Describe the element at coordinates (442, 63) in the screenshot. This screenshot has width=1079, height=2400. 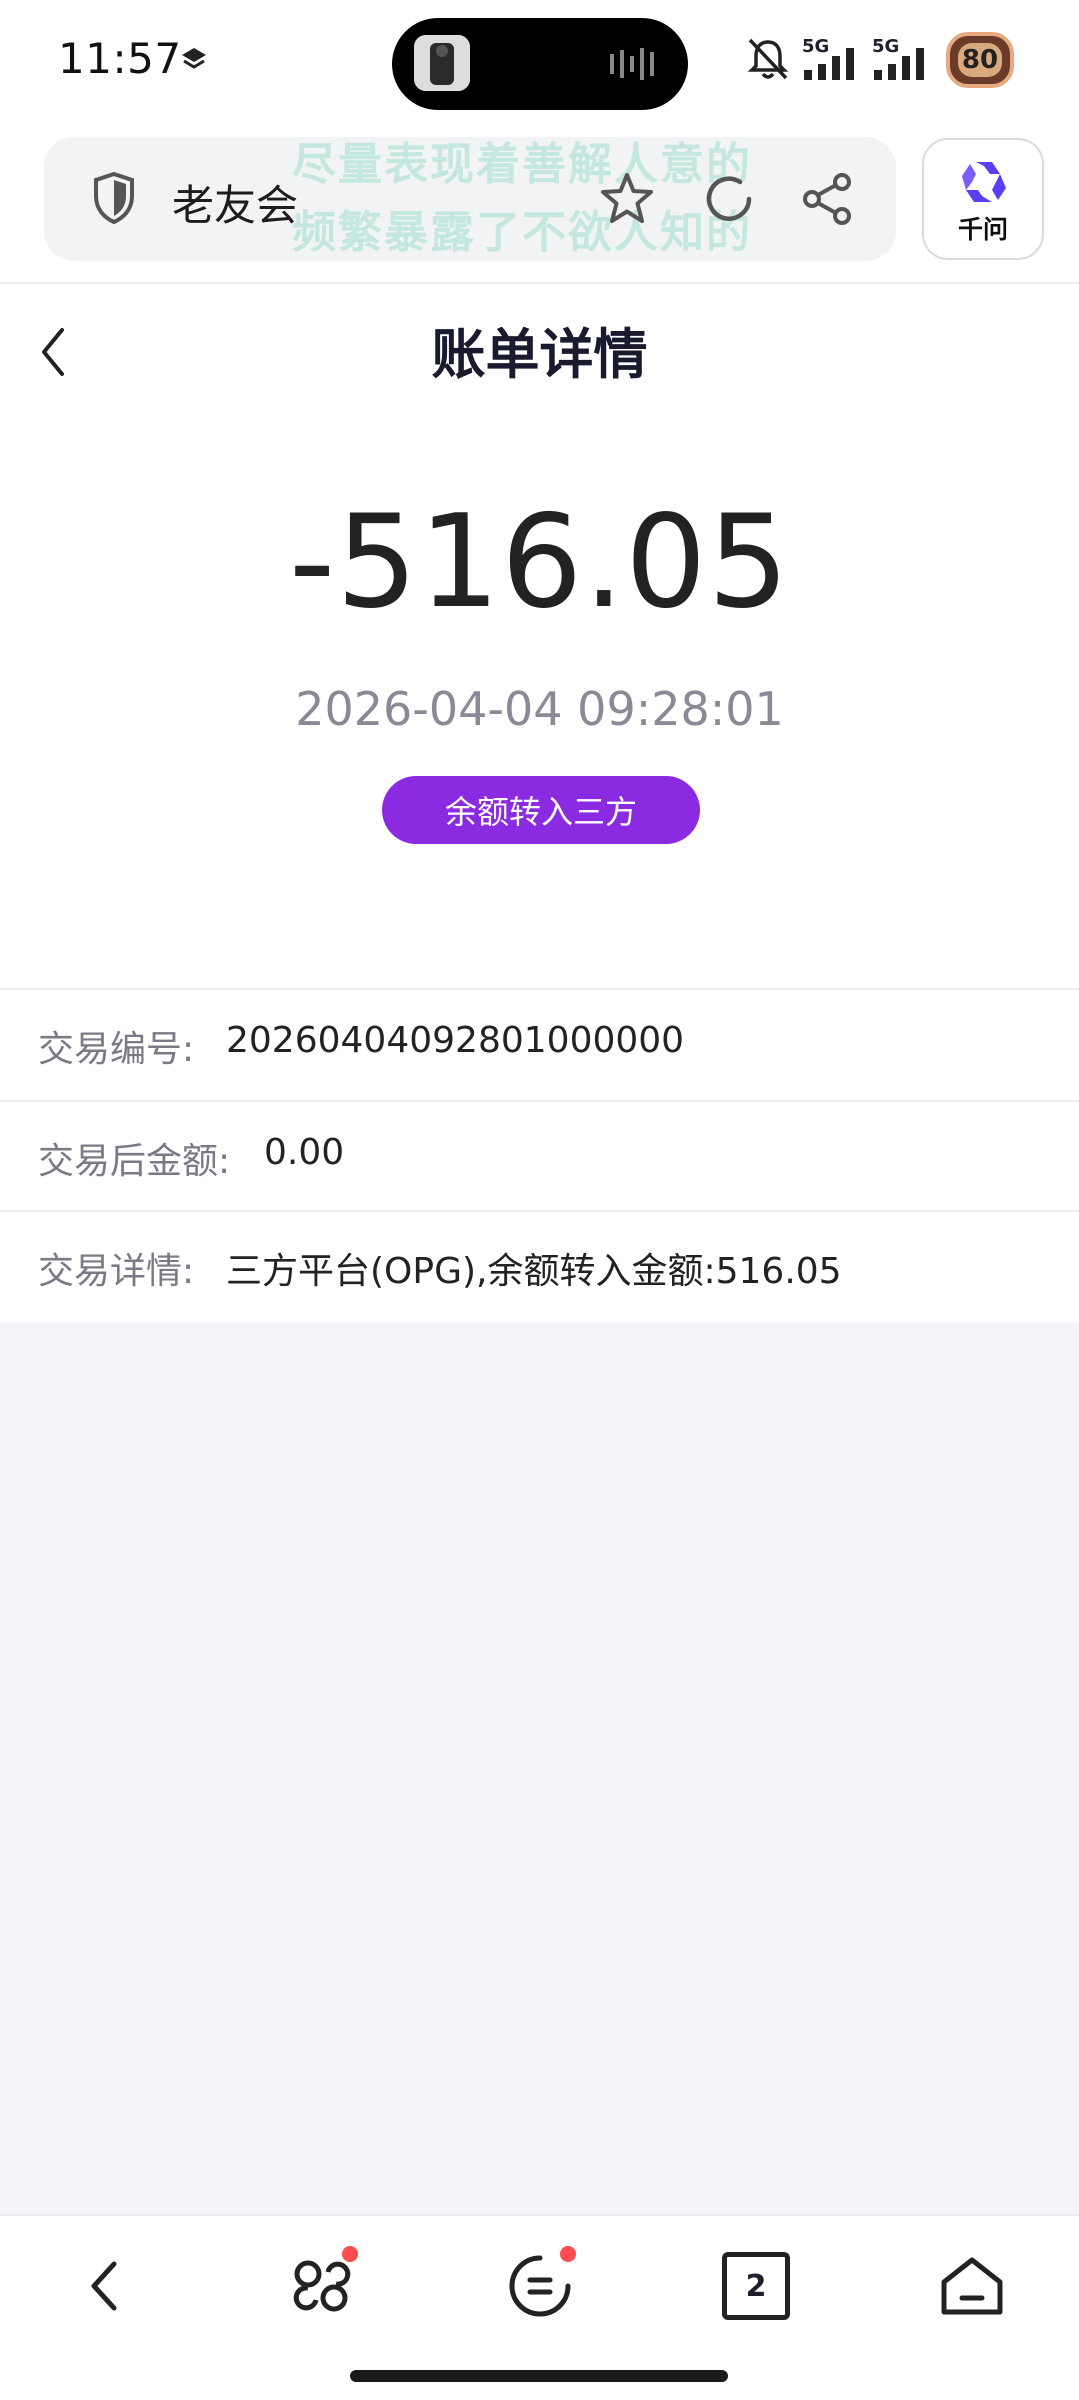
I see `media-thumbnail-icon` at that location.